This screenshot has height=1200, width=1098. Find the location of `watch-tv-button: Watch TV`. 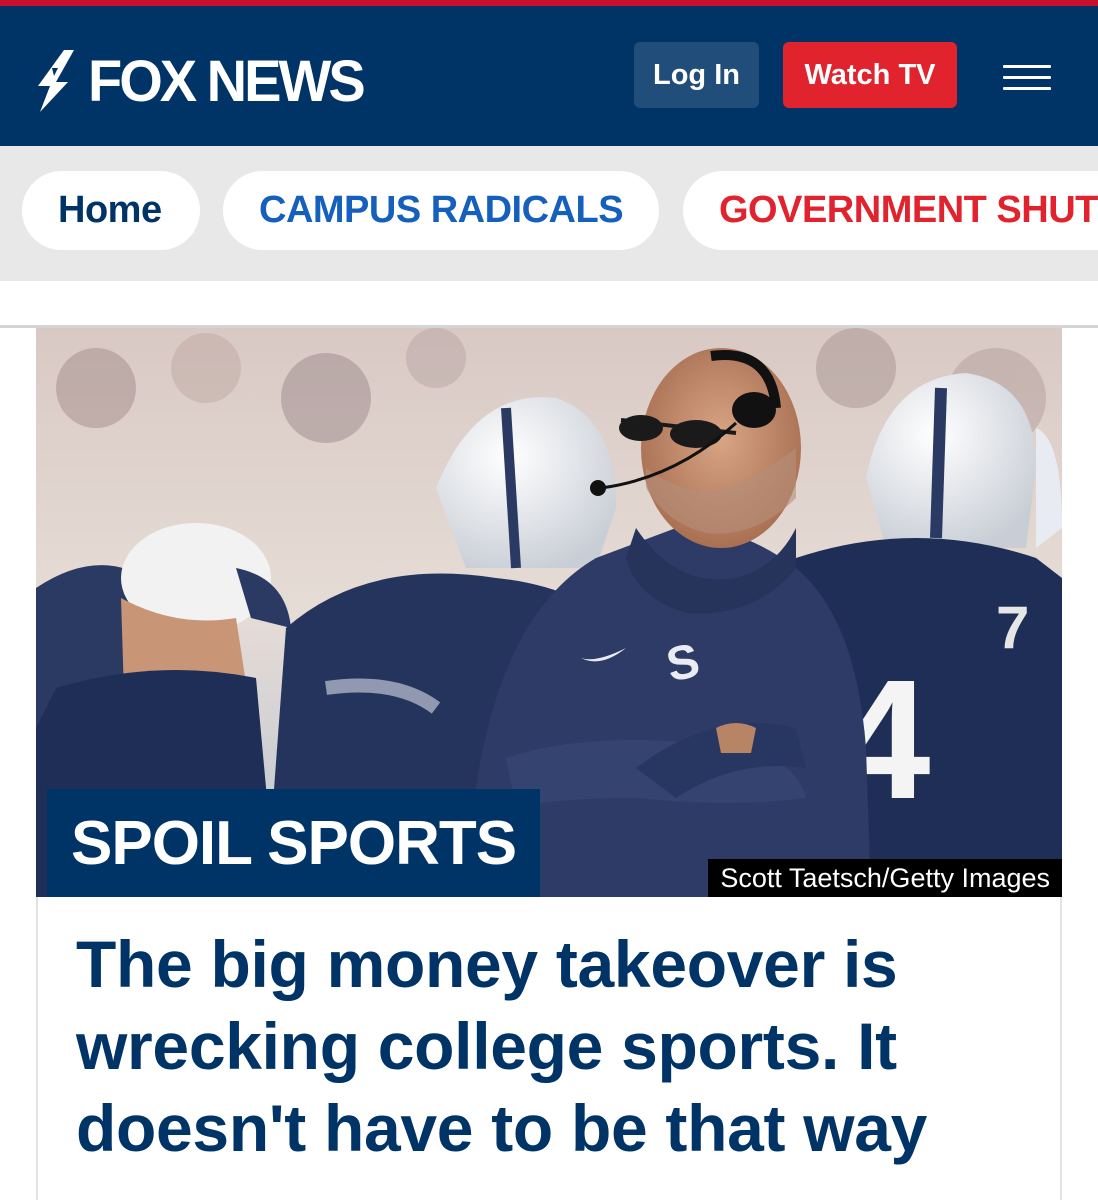

watch-tv-button: Watch TV is located at coordinates (870, 75).